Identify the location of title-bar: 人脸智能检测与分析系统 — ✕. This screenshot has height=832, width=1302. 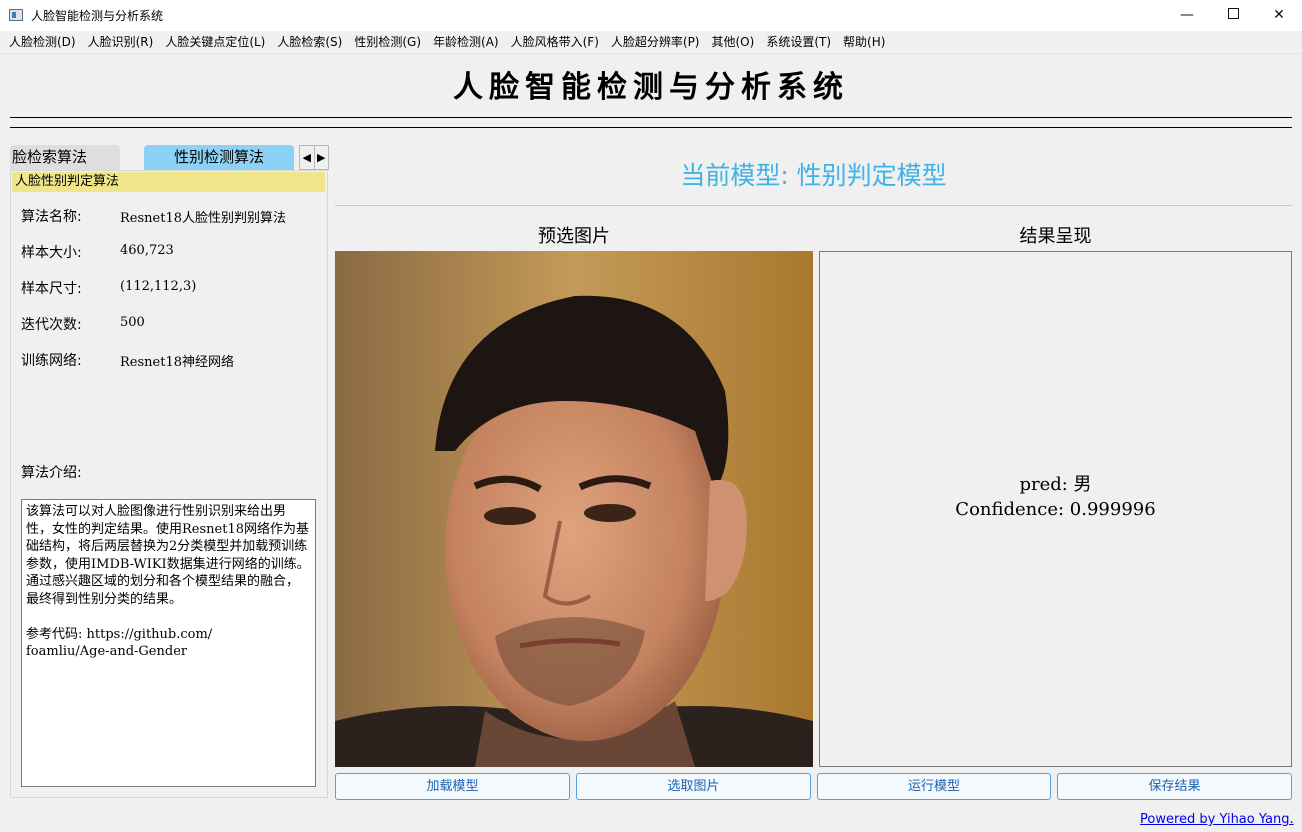
(651, 15).